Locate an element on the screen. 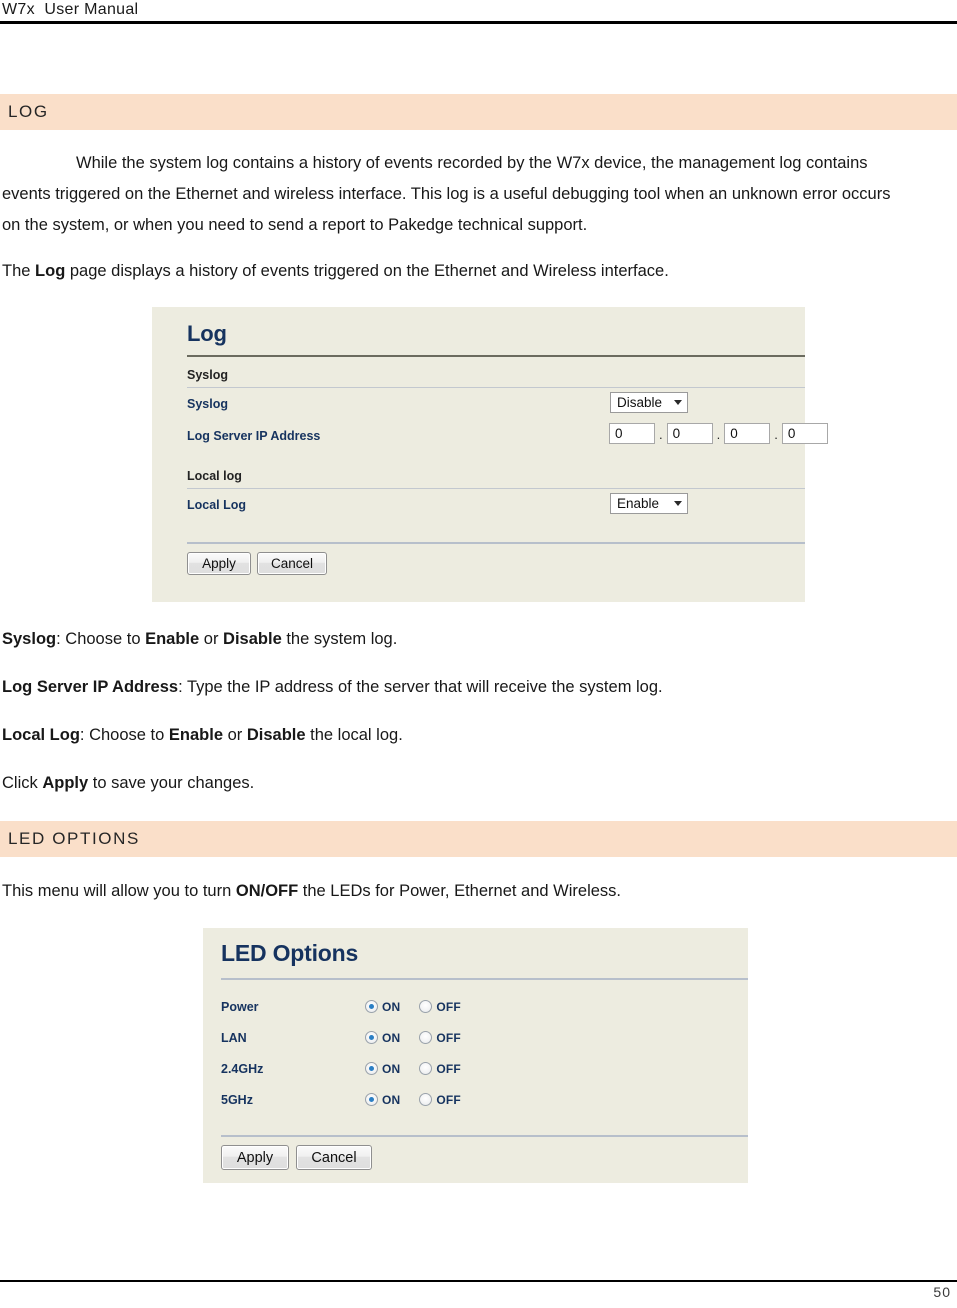 The height and width of the screenshot is (1308, 957). log-cancel-button: Cancel is located at coordinates (292, 563).